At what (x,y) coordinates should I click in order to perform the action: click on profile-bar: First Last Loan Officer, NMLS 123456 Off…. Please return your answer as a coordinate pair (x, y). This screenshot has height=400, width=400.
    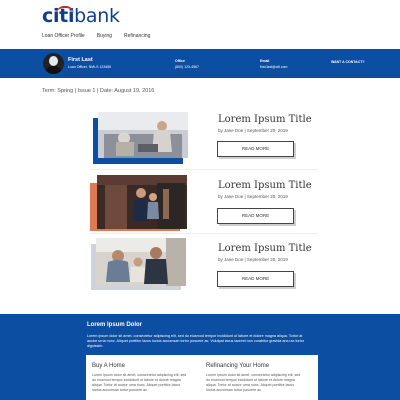
    Looking at the image, I should click on (200, 63).